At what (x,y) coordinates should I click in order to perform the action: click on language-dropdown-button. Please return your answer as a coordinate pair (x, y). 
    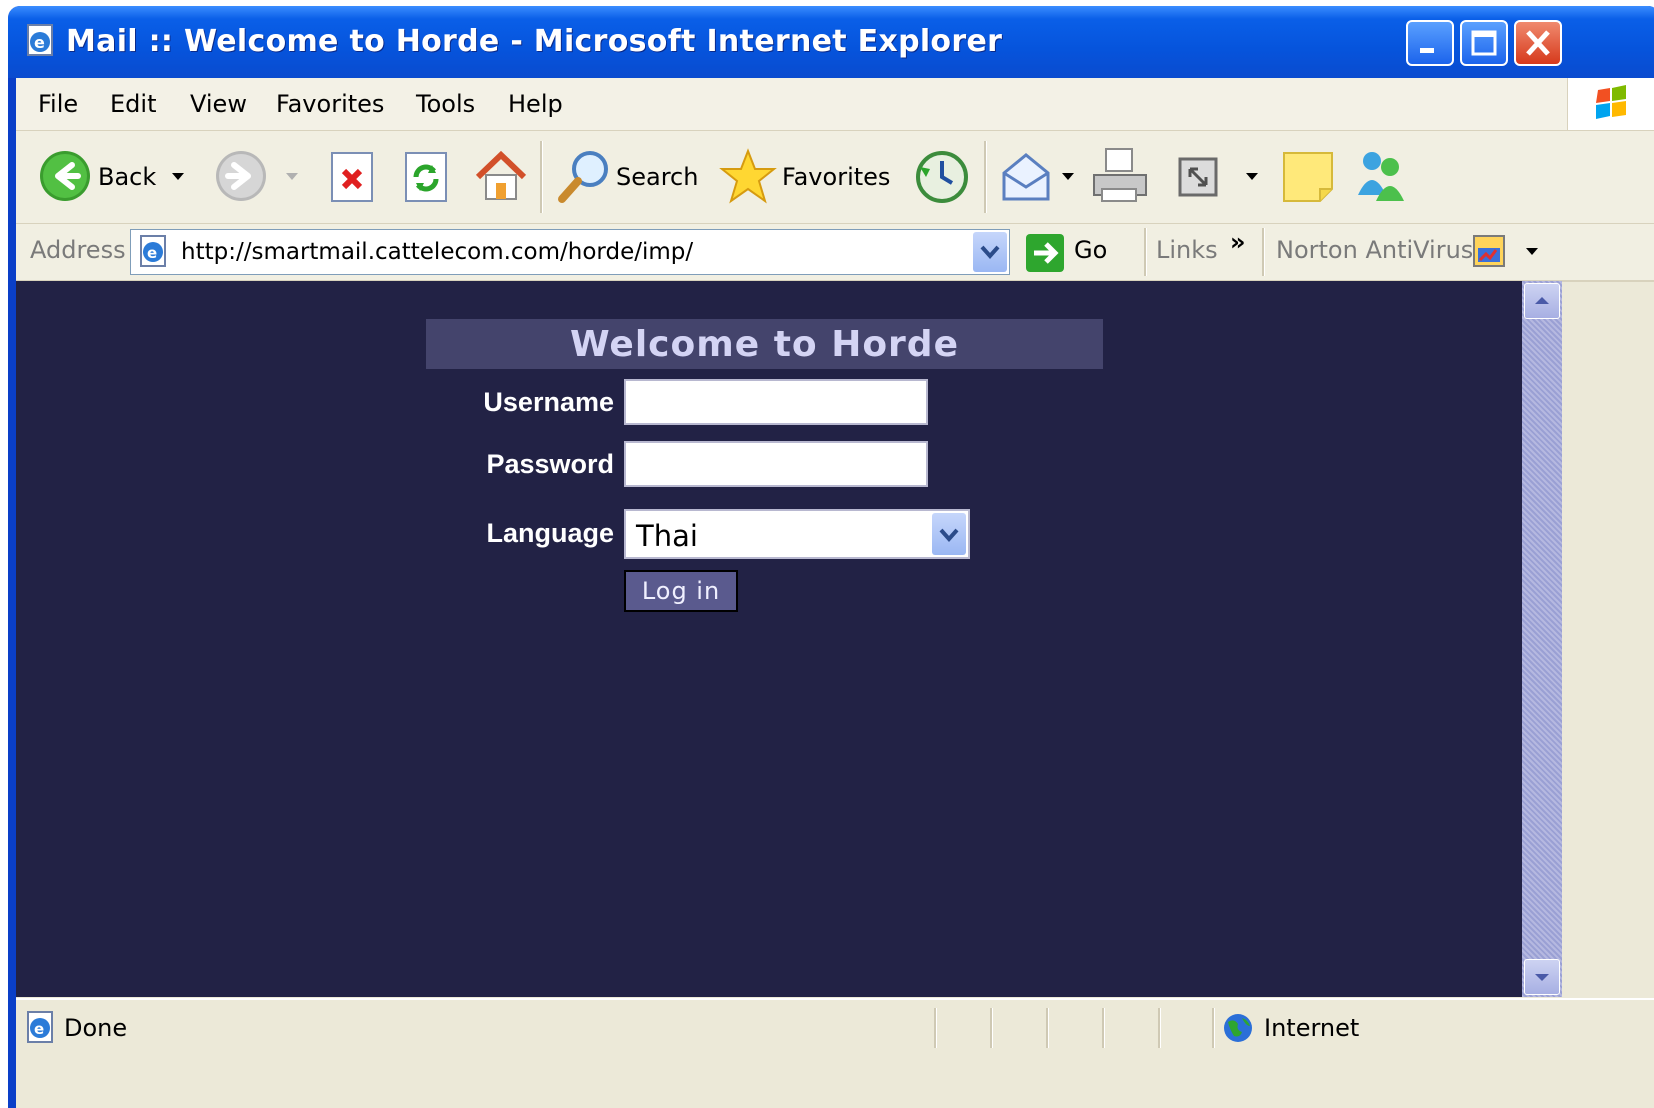
    Looking at the image, I should click on (949, 534).